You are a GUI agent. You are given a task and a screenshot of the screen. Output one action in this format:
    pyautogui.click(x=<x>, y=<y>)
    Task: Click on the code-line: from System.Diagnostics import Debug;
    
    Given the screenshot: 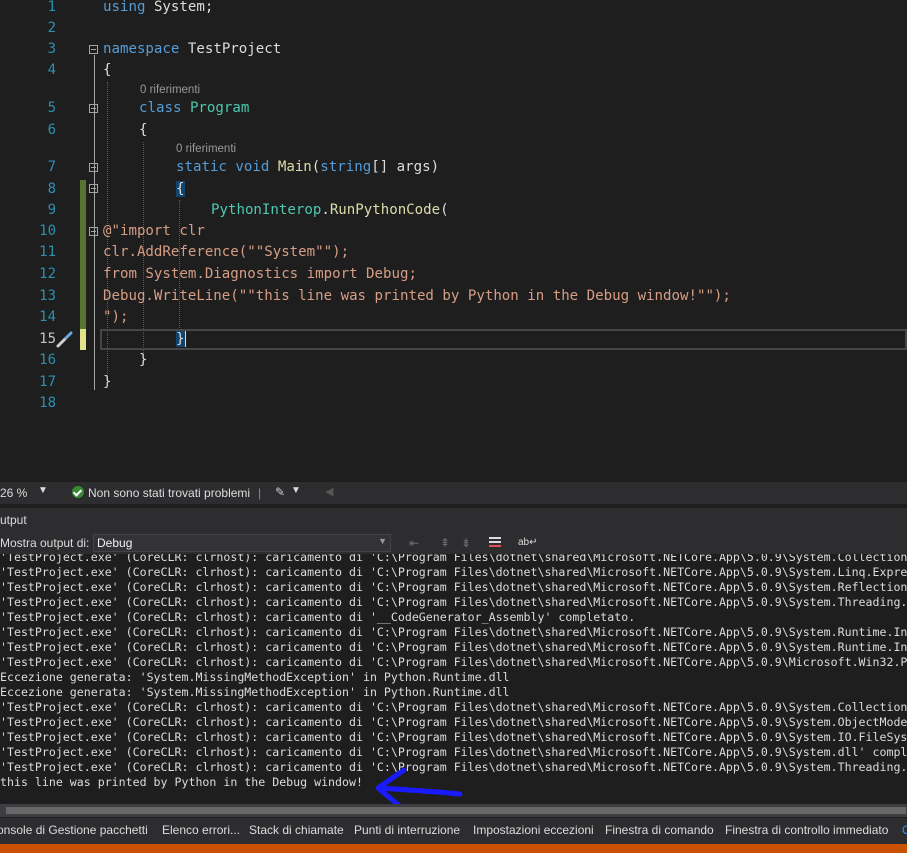 What is the action you would take?
    pyautogui.click(x=260, y=274)
    